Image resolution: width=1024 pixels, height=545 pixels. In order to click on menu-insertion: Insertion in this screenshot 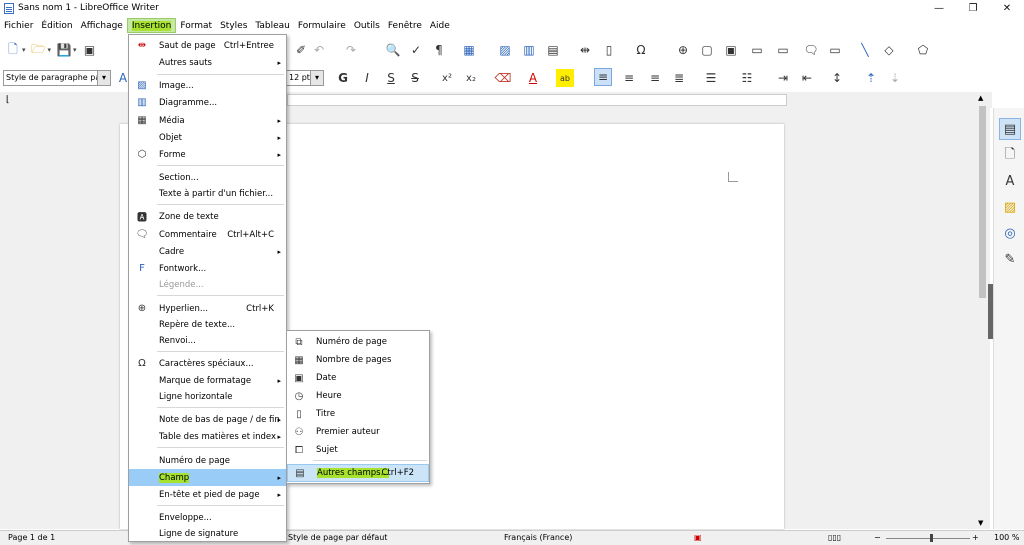, I will do `click(151, 25)`.